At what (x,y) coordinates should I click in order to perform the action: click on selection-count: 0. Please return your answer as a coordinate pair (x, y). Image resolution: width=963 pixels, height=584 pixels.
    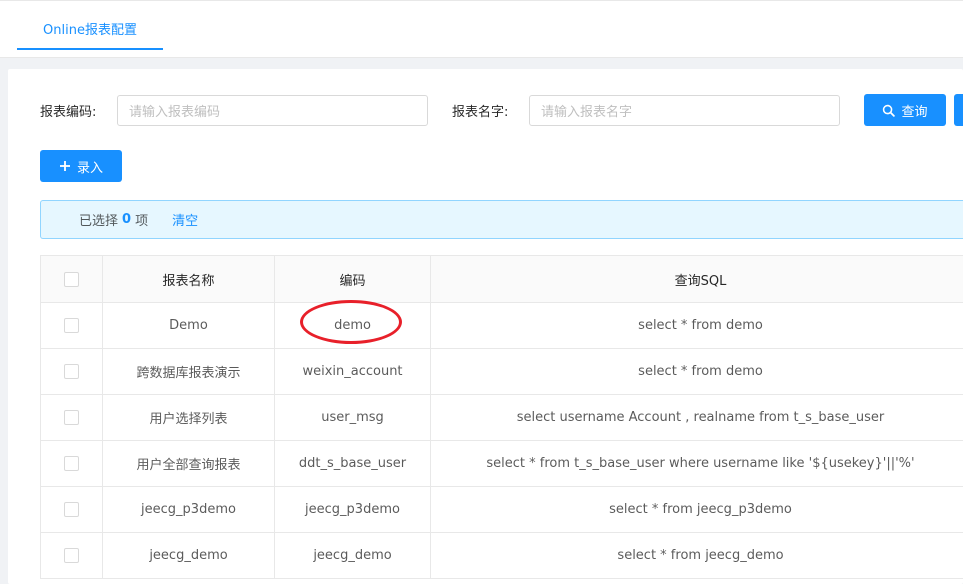
    Looking at the image, I should click on (127, 219).